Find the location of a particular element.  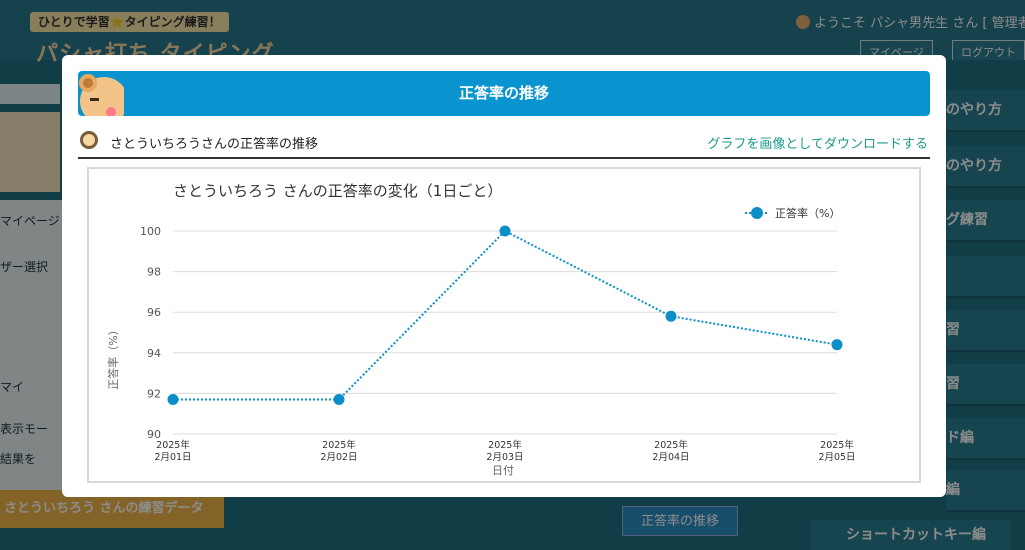

chart-subtitle: さとういちろうさんの正答率の推移 is located at coordinates (214, 144).